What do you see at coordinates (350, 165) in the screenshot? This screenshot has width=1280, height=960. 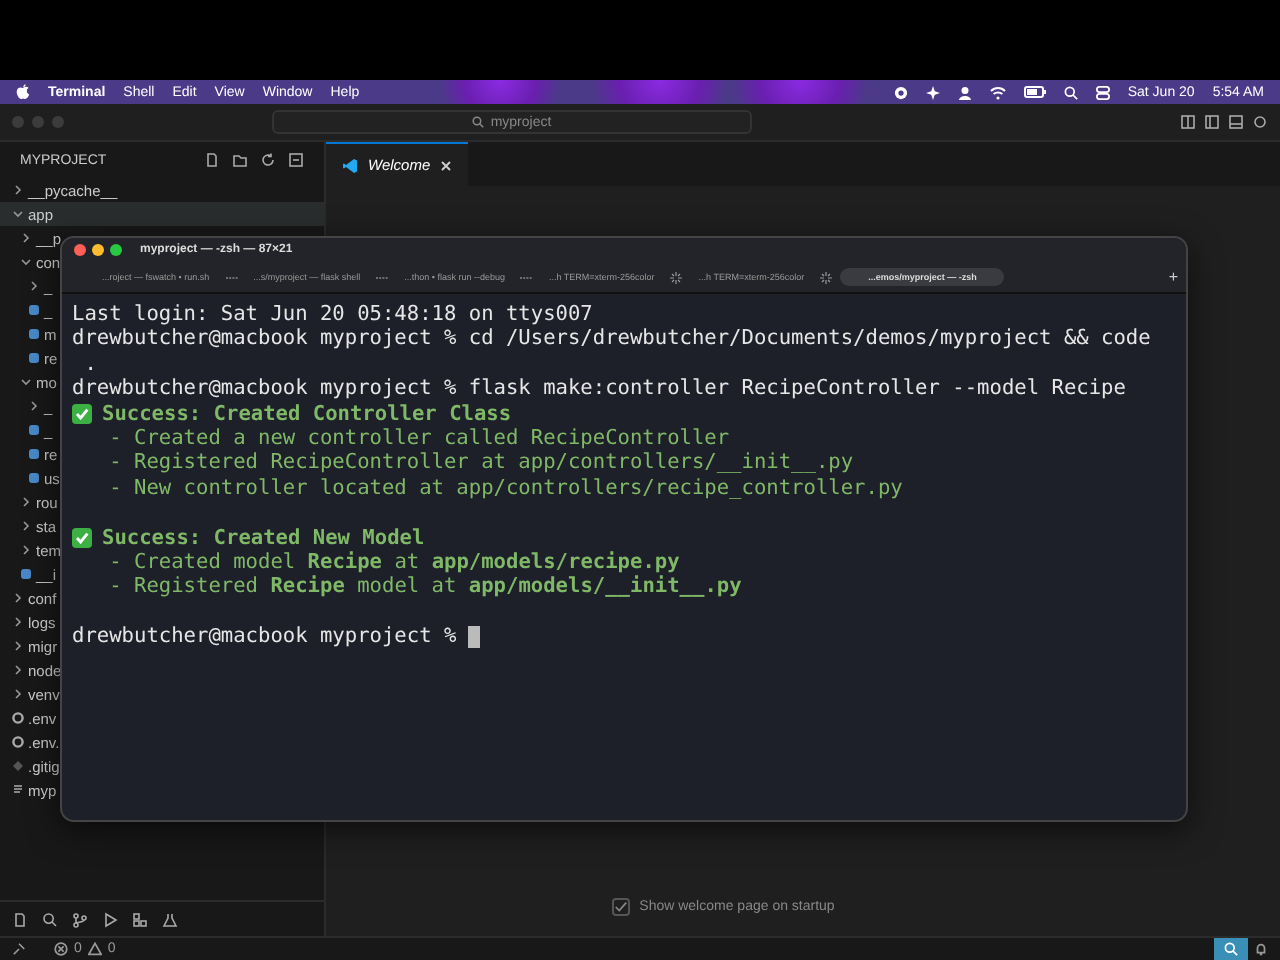 I see `vscode-icon` at bounding box center [350, 165].